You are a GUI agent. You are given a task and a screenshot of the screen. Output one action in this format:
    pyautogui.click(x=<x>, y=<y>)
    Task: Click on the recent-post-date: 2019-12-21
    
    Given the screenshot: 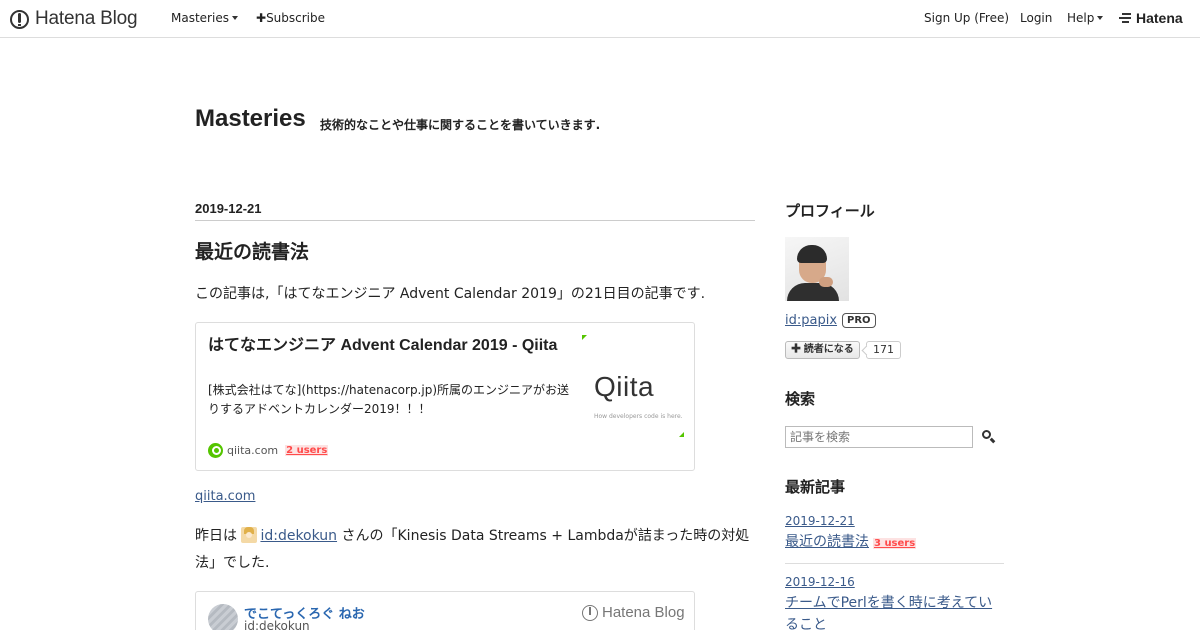 What is the action you would take?
    pyautogui.click(x=820, y=521)
    